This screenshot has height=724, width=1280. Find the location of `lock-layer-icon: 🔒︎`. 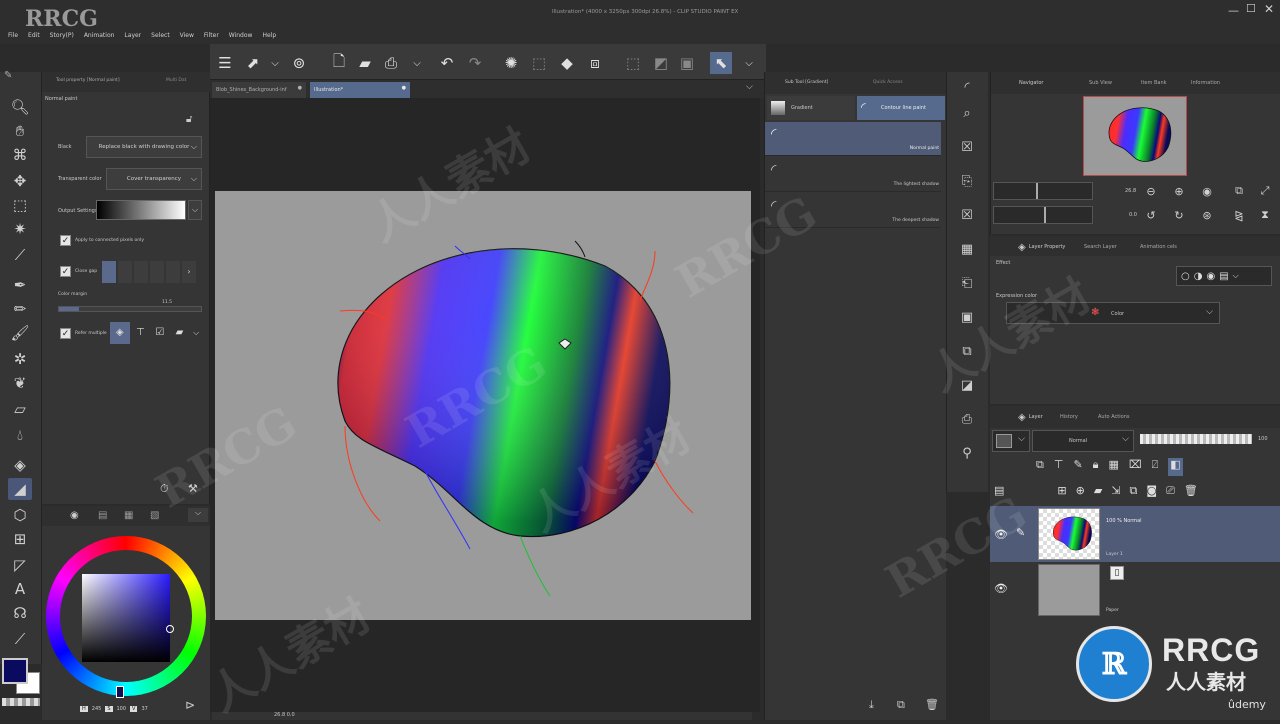

lock-layer-icon: 🔒︎ is located at coordinates (1096, 467).